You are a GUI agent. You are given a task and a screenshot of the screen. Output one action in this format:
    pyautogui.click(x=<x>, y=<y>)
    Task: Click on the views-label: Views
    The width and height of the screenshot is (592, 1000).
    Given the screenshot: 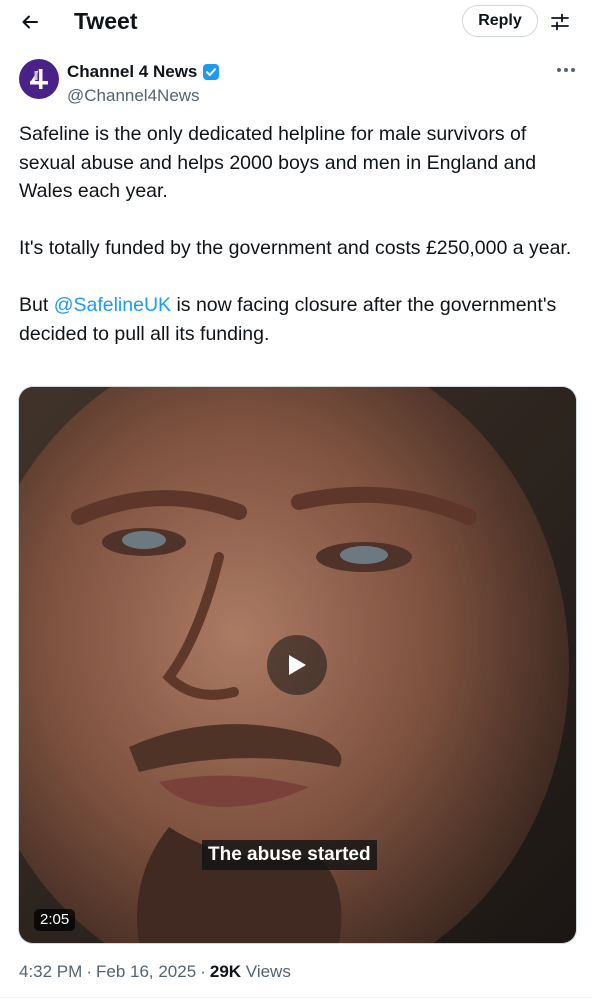 What is the action you would take?
    pyautogui.click(x=268, y=971)
    